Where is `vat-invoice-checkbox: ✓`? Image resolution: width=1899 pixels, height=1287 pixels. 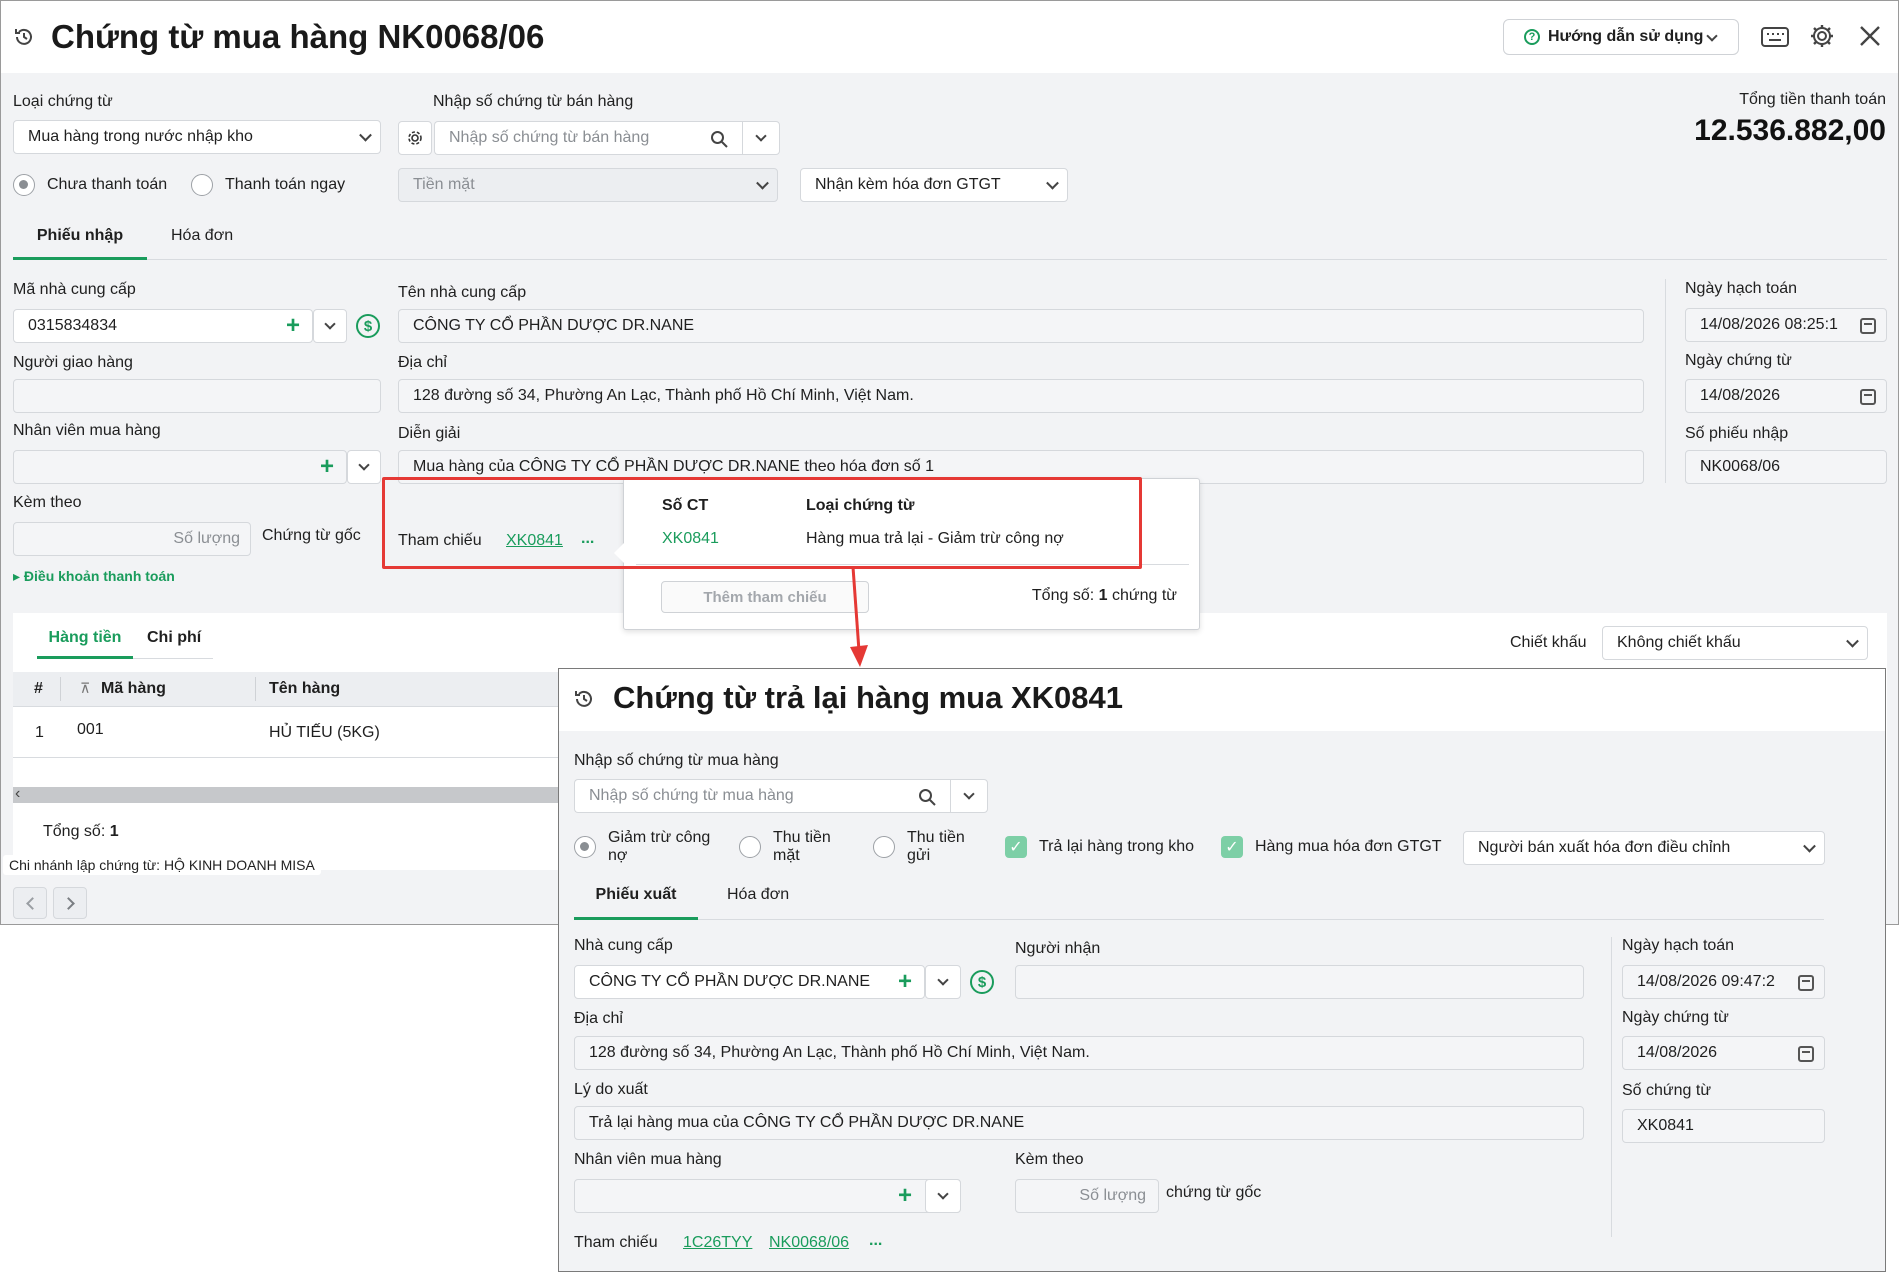 vat-invoice-checkbox: ✓ is located at coordinates (1232, 847).